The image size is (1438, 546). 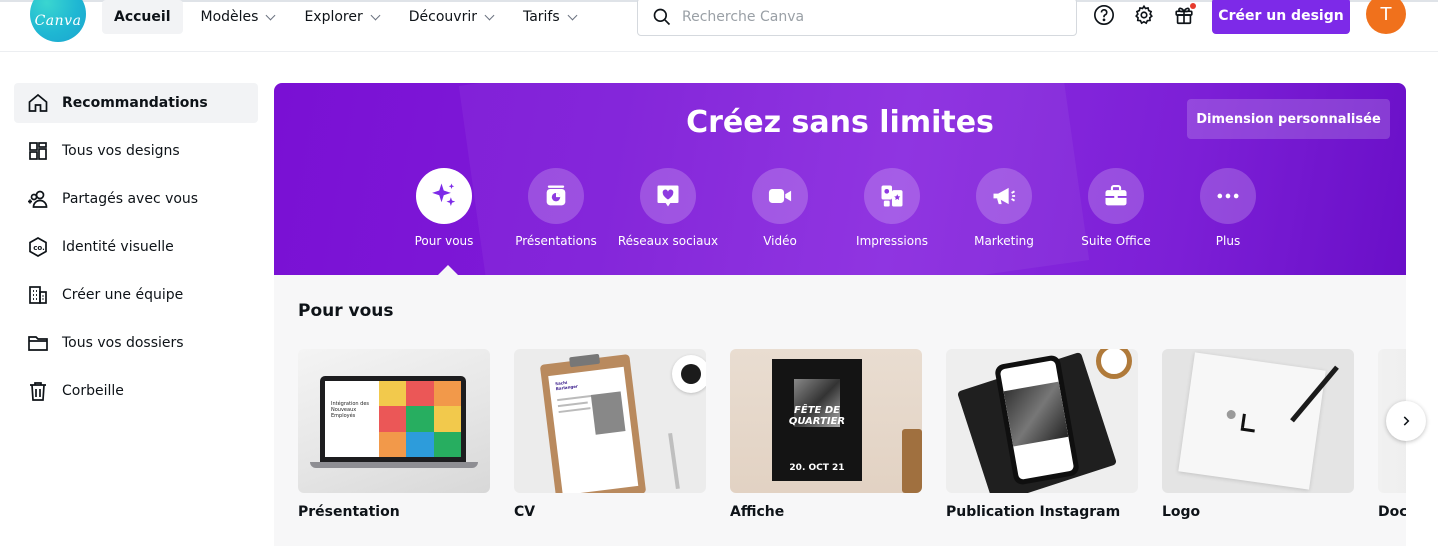 What do you see at coordinates (229, 17) in the screenshot?
I see `nav-modeles-label: Modèles` at bounding box center [229, 17].